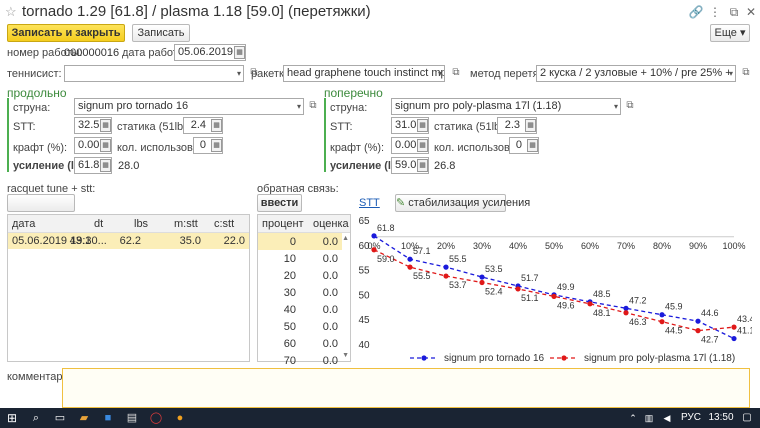 The image size is (760, 428). I want to click on volume-icon: ◀, so click(667, 418).